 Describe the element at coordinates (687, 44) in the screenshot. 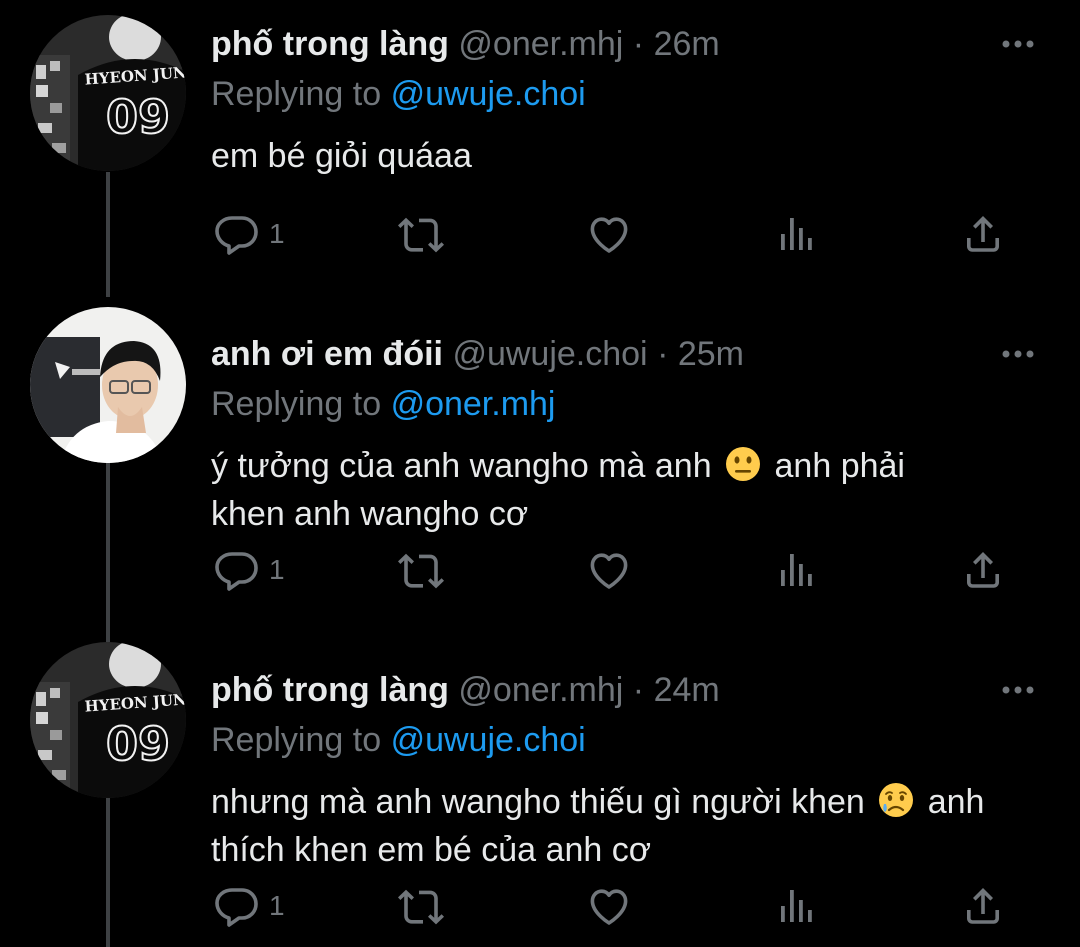

I see `timestamp: 26m` at that location.